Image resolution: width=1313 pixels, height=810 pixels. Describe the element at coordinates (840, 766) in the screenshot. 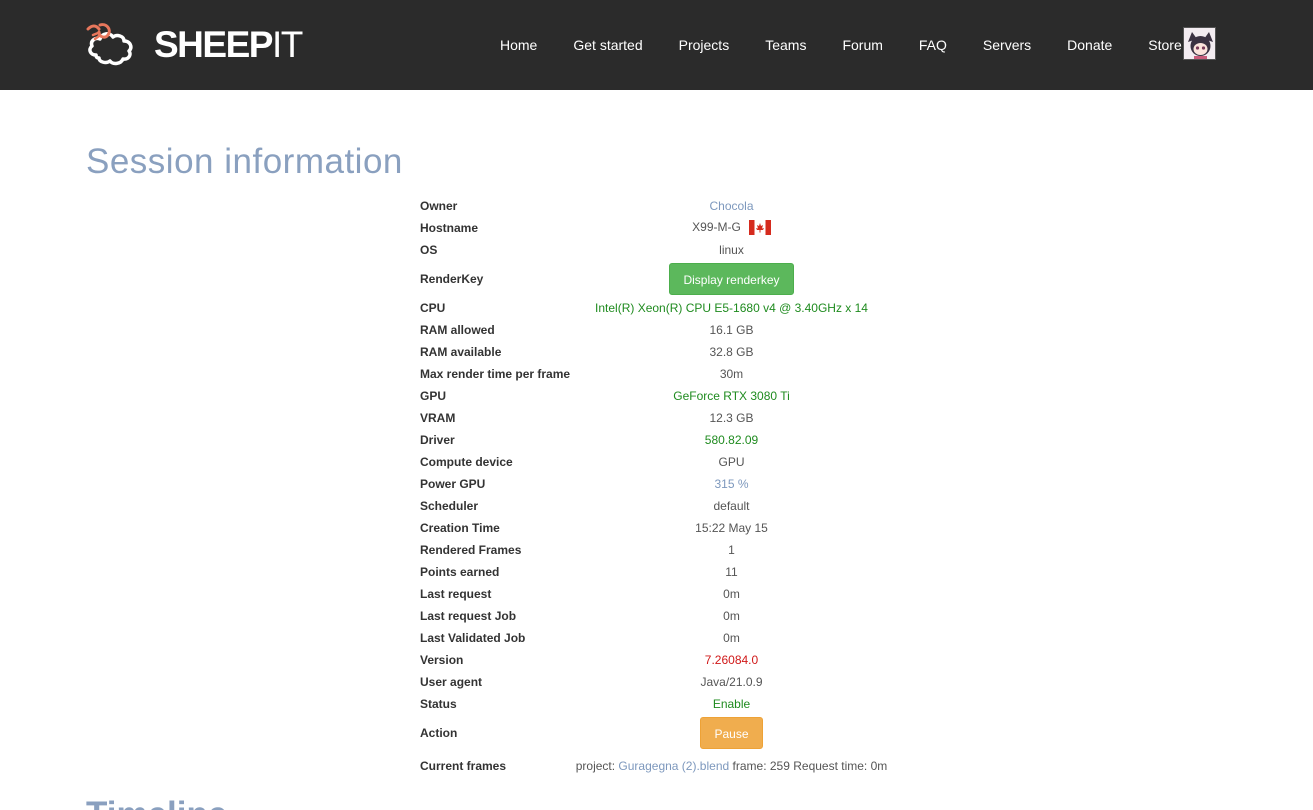

I see `request-time: Request time: 0m` at that location.